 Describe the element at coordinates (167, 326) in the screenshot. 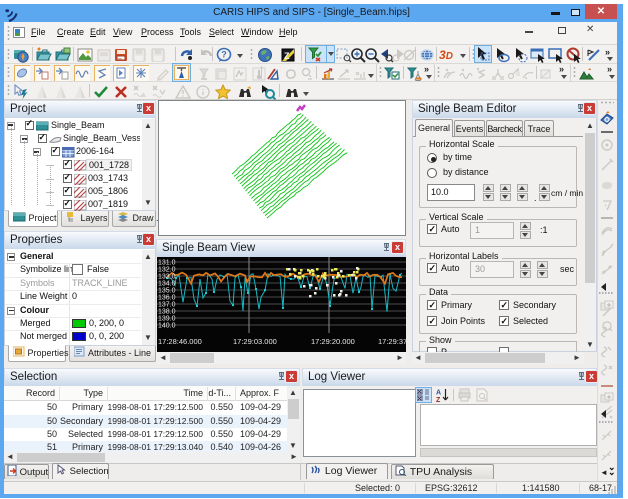

I see `svg-text: 140.0` at that location.